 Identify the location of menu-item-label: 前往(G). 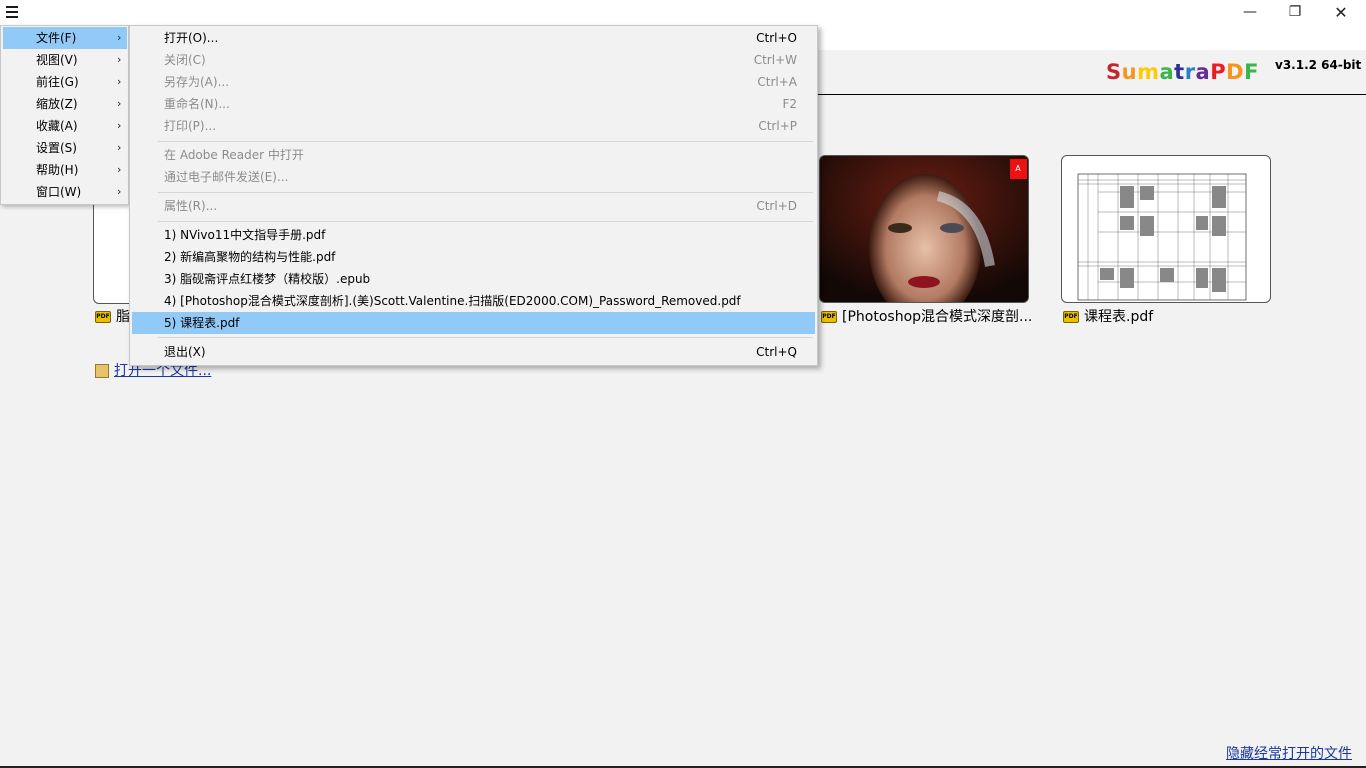
(57, 82).